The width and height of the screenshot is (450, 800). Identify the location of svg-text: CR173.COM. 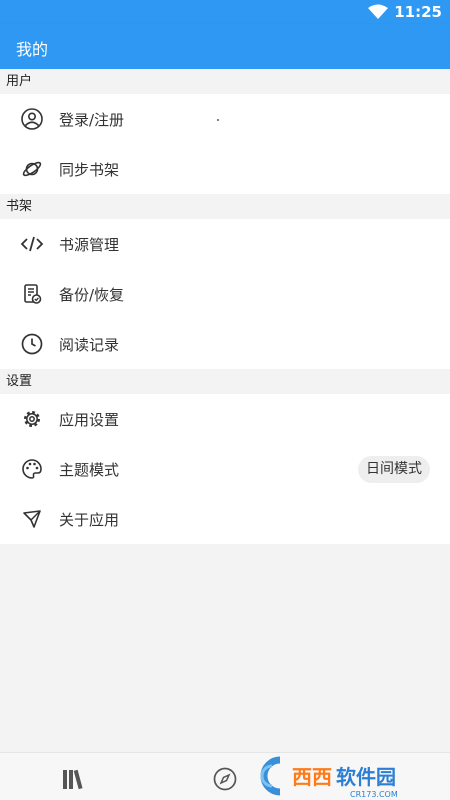
(374, 794).